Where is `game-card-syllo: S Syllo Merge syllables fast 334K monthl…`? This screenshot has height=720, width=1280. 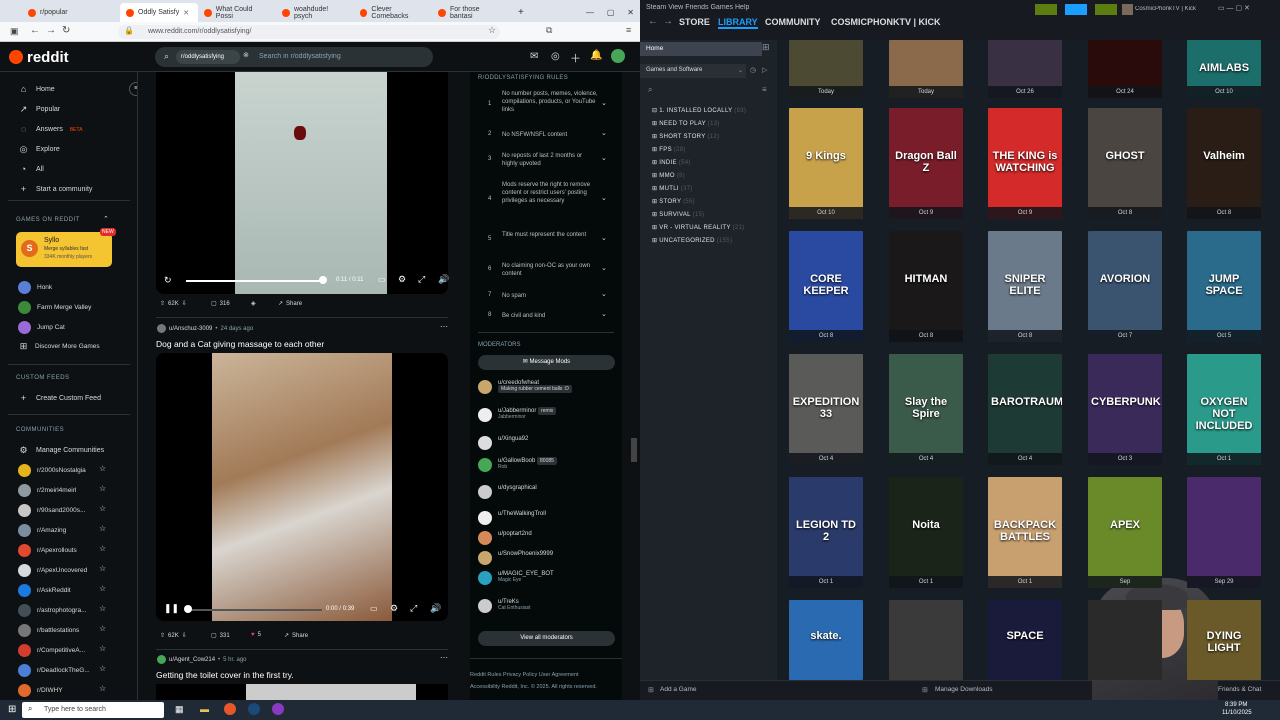
game-card-syllo: S Syllo Merge syllables fast 334K monthl… is located at coordinates (66, 247).